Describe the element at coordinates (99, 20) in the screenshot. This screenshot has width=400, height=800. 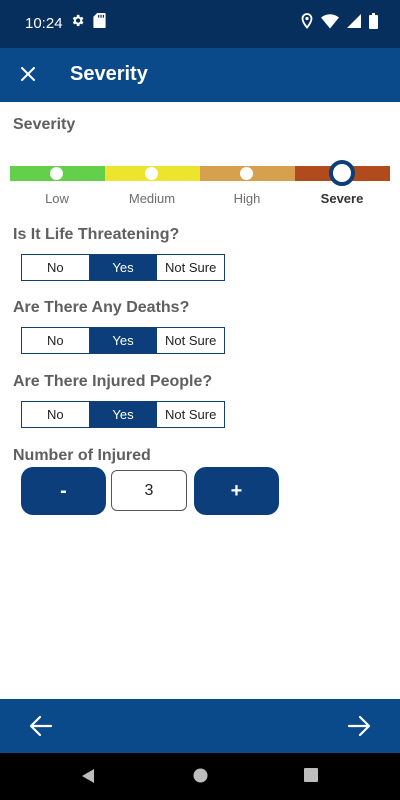
I see `sd-card-icon` at that location.